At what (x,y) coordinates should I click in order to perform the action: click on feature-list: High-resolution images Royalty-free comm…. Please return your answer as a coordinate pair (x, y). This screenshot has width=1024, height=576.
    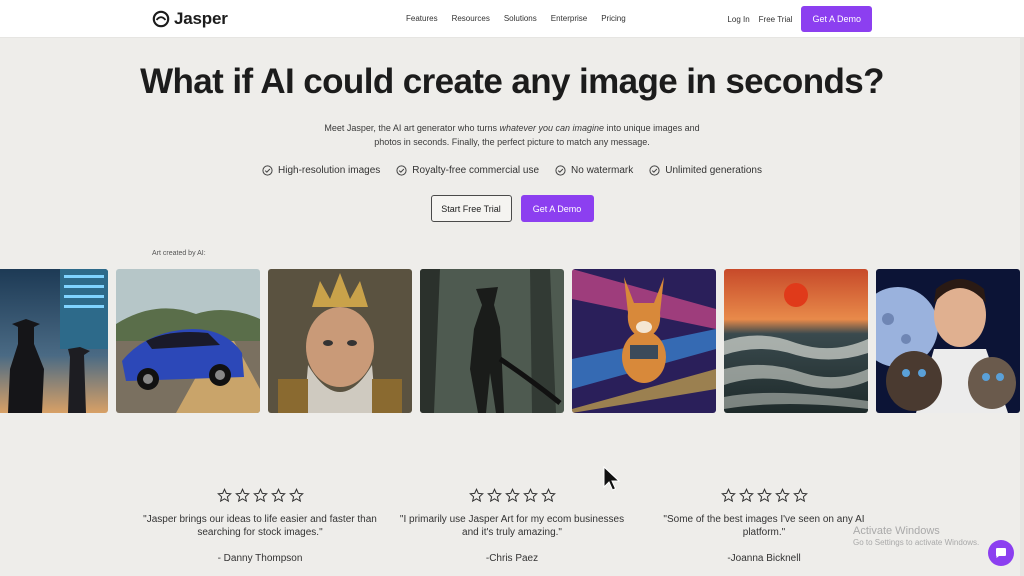
    Looking at the image, I should click on (512, 170).